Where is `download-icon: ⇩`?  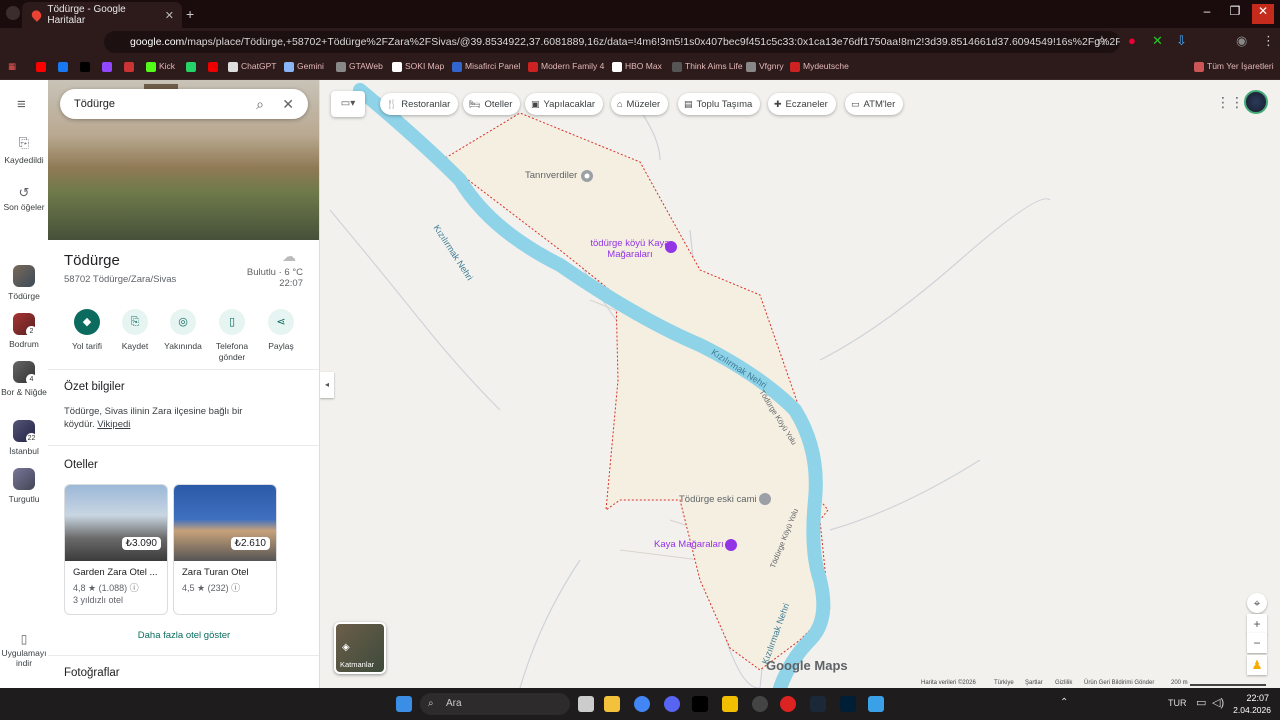 download-icon: ⇩ is located at coordinates (1181, 41).